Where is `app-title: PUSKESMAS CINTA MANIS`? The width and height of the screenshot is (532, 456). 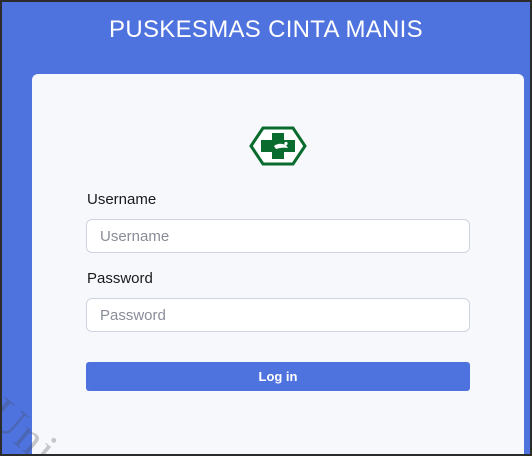 app-title: PUSKESMAS CINTA MANIS is located at coordinates (266, 29).